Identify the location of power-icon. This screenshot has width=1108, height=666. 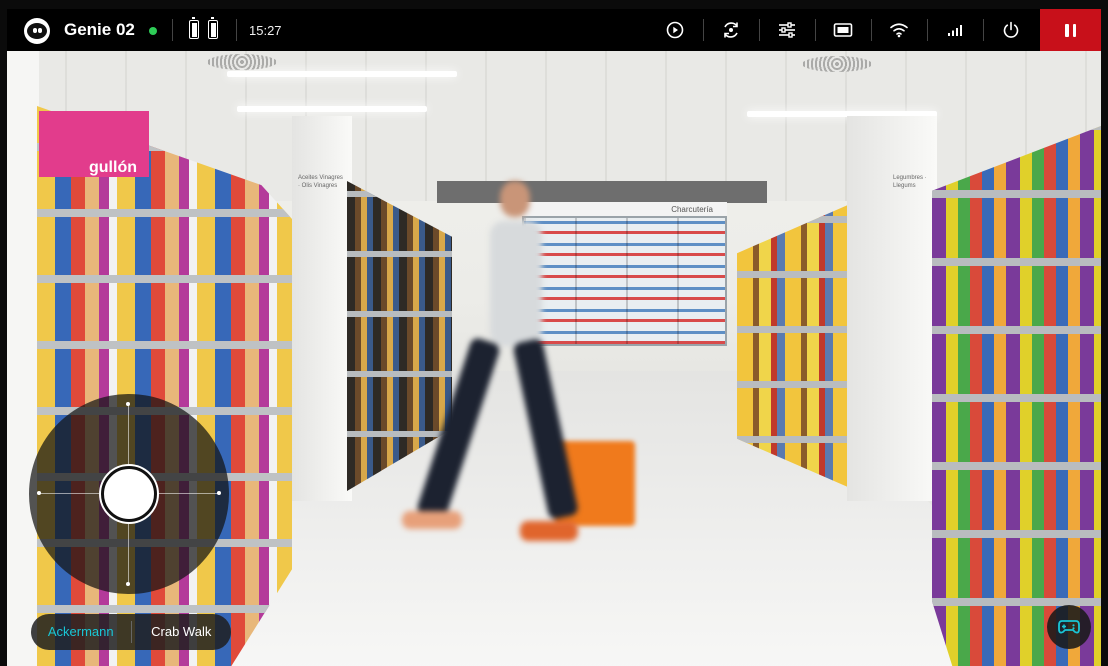
(1011, 30).